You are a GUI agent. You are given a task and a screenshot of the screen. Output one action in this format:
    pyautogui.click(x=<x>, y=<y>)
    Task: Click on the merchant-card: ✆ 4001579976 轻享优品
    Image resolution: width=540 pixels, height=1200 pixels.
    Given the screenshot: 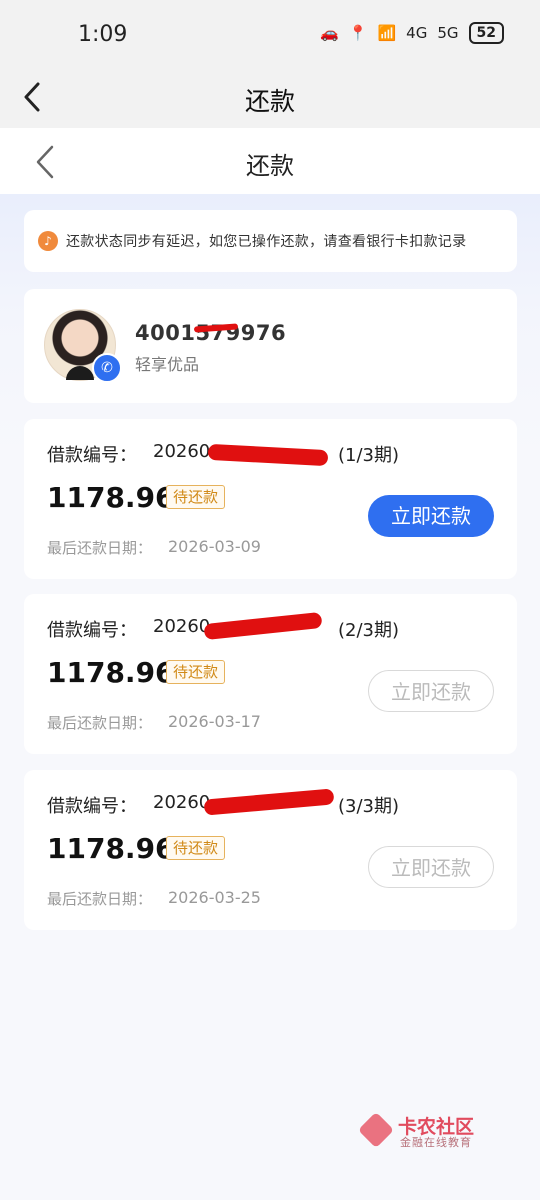 What is the action you would take?
    pyautogui.click(x=270, y=346)
    